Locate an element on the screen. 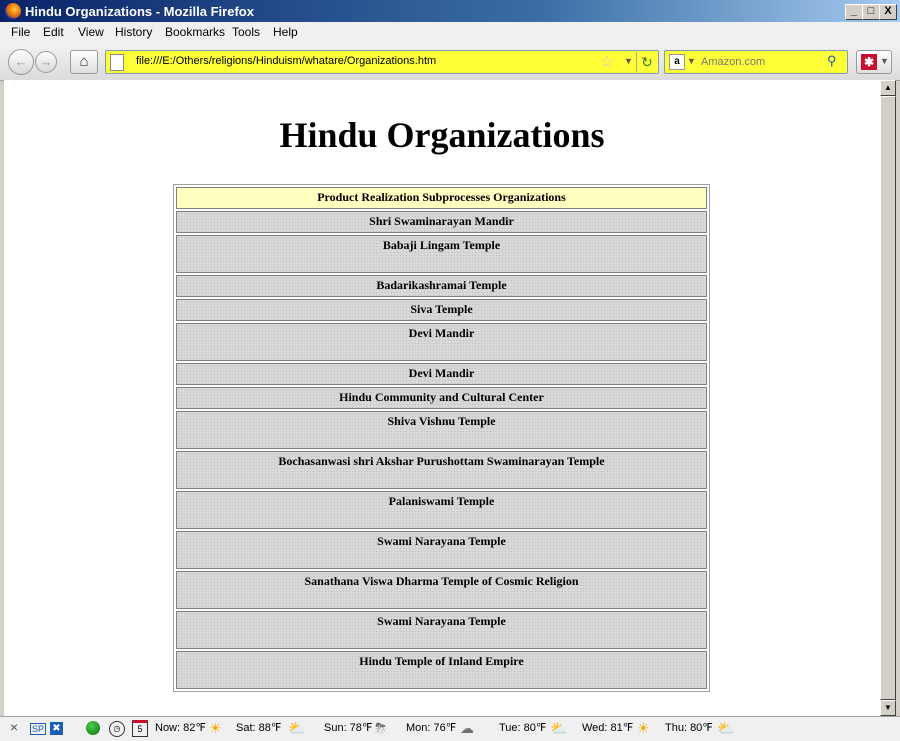 The height and width of the screenshot is (741, 900). organization-name: Palaniswami Temple is located at coordinates (441, 510).